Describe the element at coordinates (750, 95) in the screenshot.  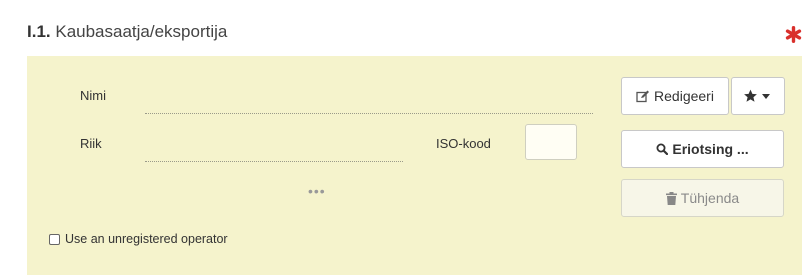
I see `star-icon` at that location.